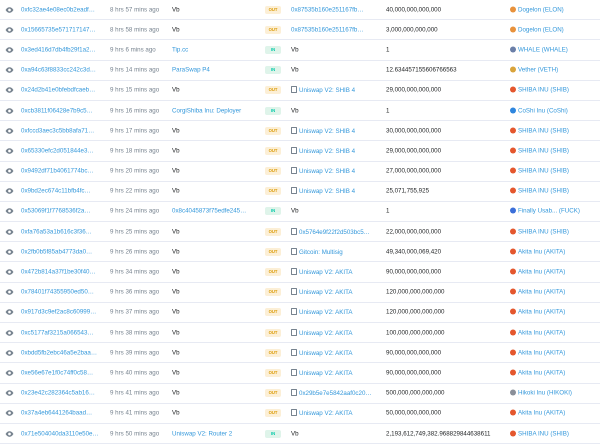 The image size is (600, 444). Describe the element at coordinates (217, 70) in the screenshot. I see `from-address: ParaSwap P4` at that location.